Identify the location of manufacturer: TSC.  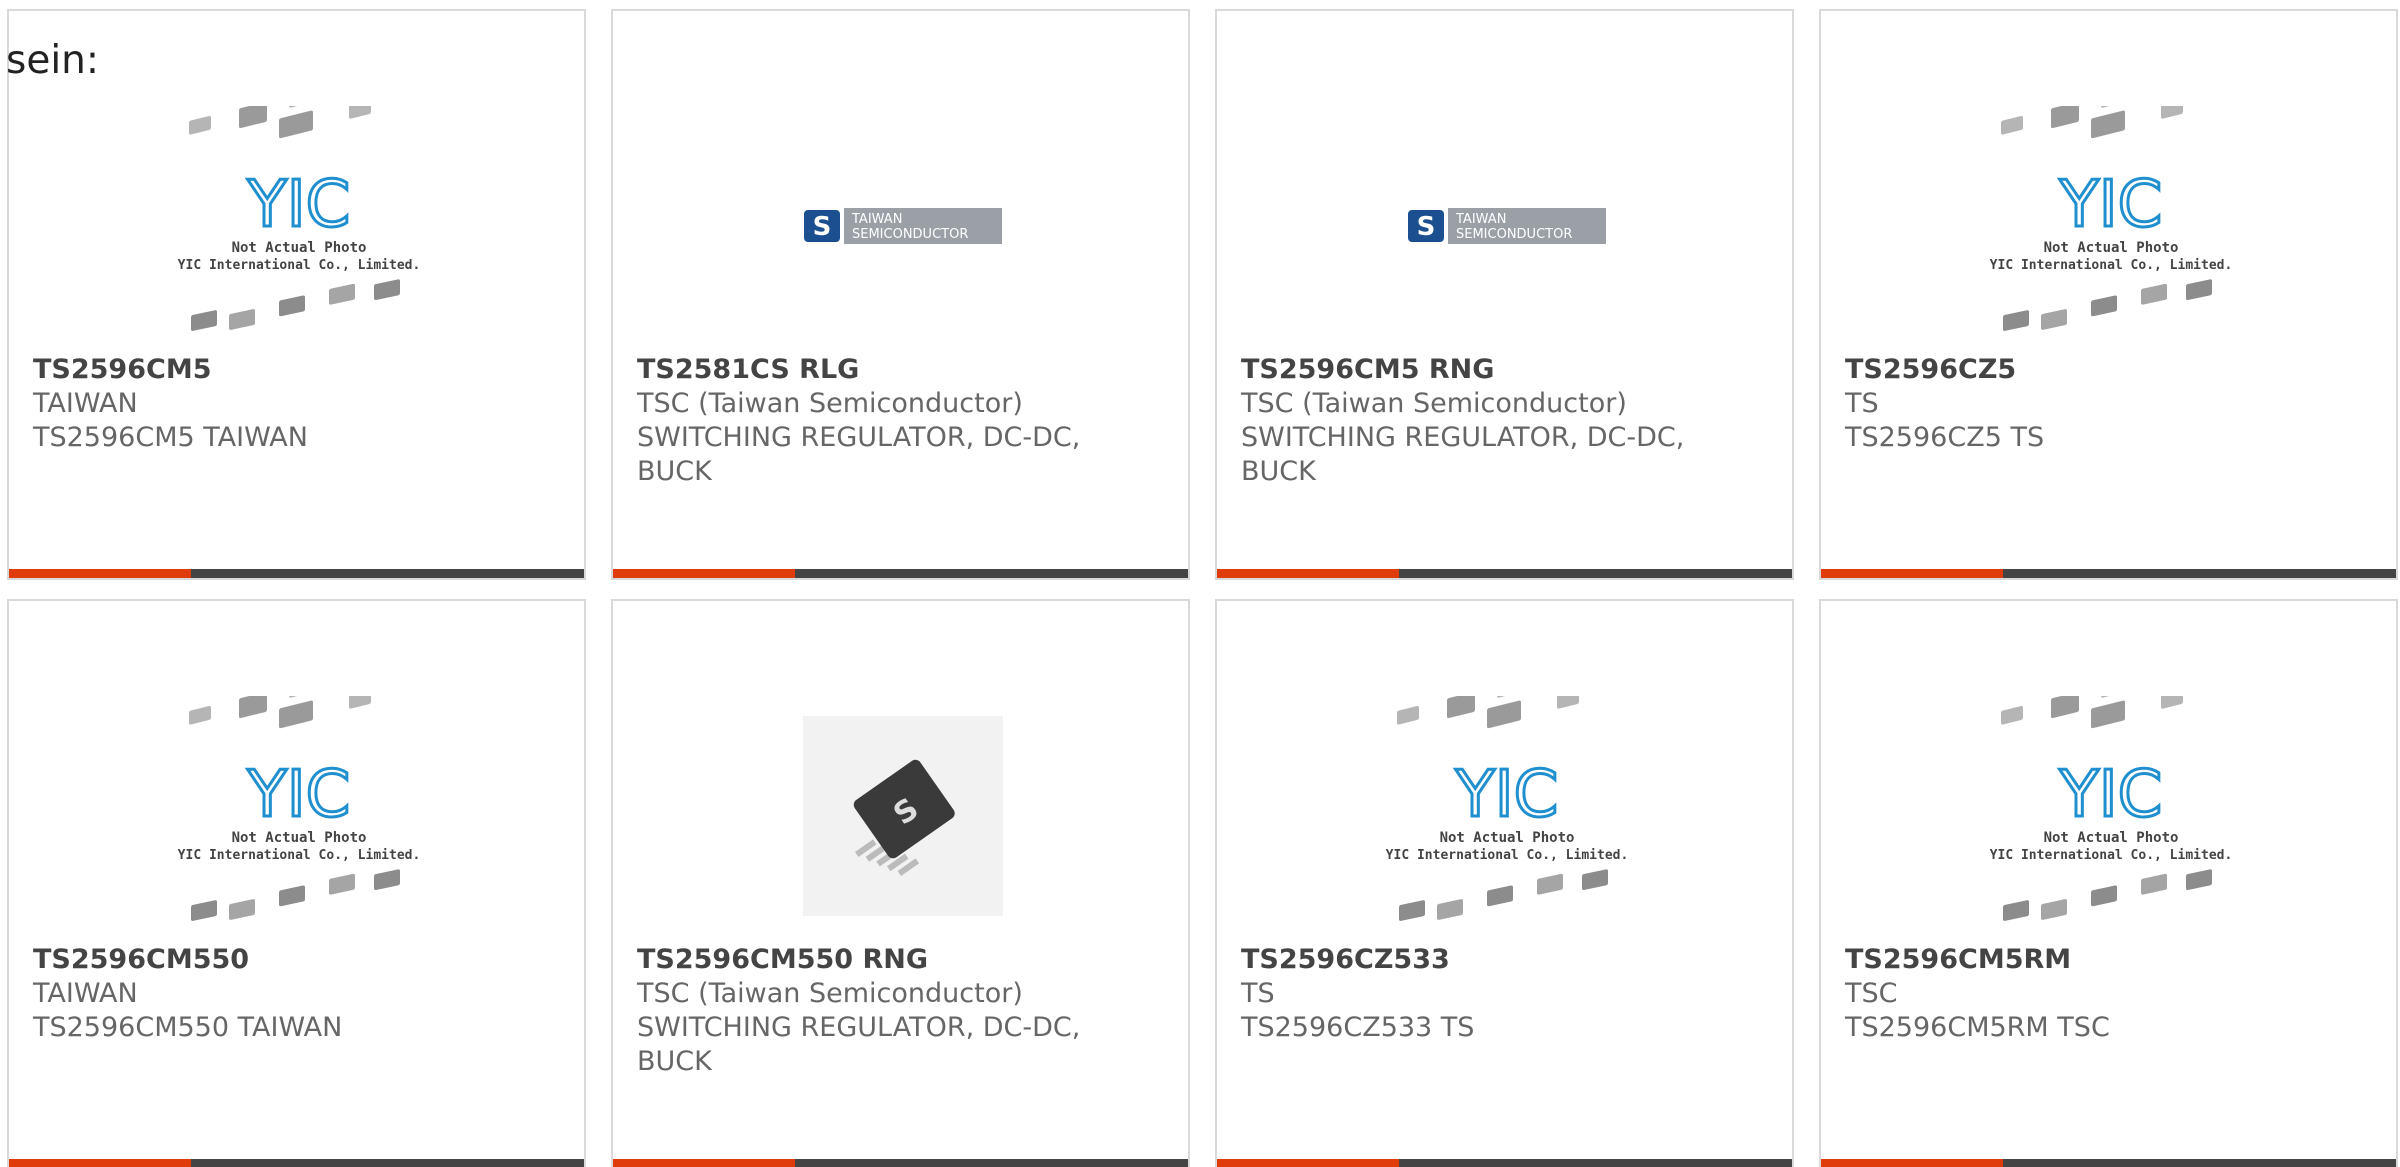
(1871, 993).